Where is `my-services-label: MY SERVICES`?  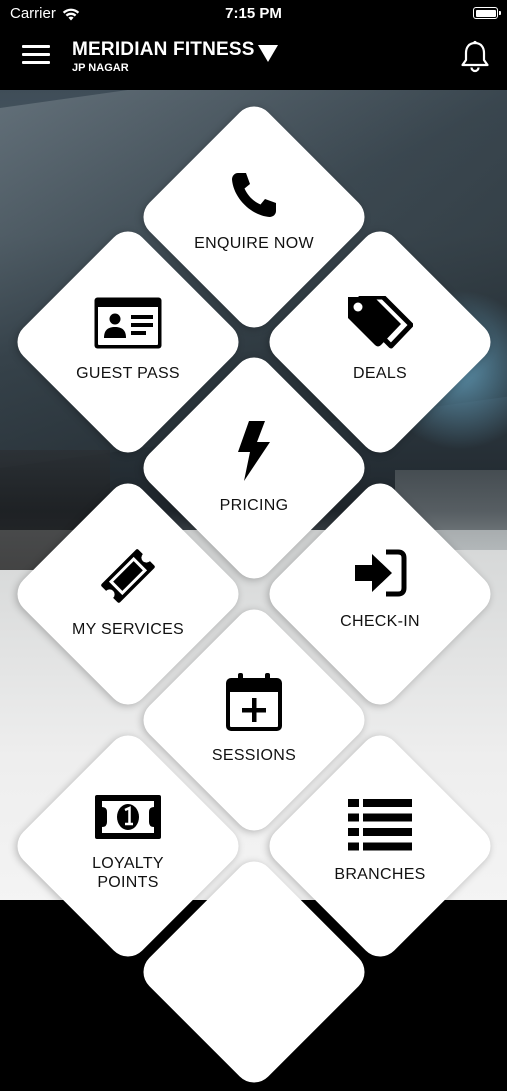
my-services-label: MY SERVICES is located at coordinates (128, 629).